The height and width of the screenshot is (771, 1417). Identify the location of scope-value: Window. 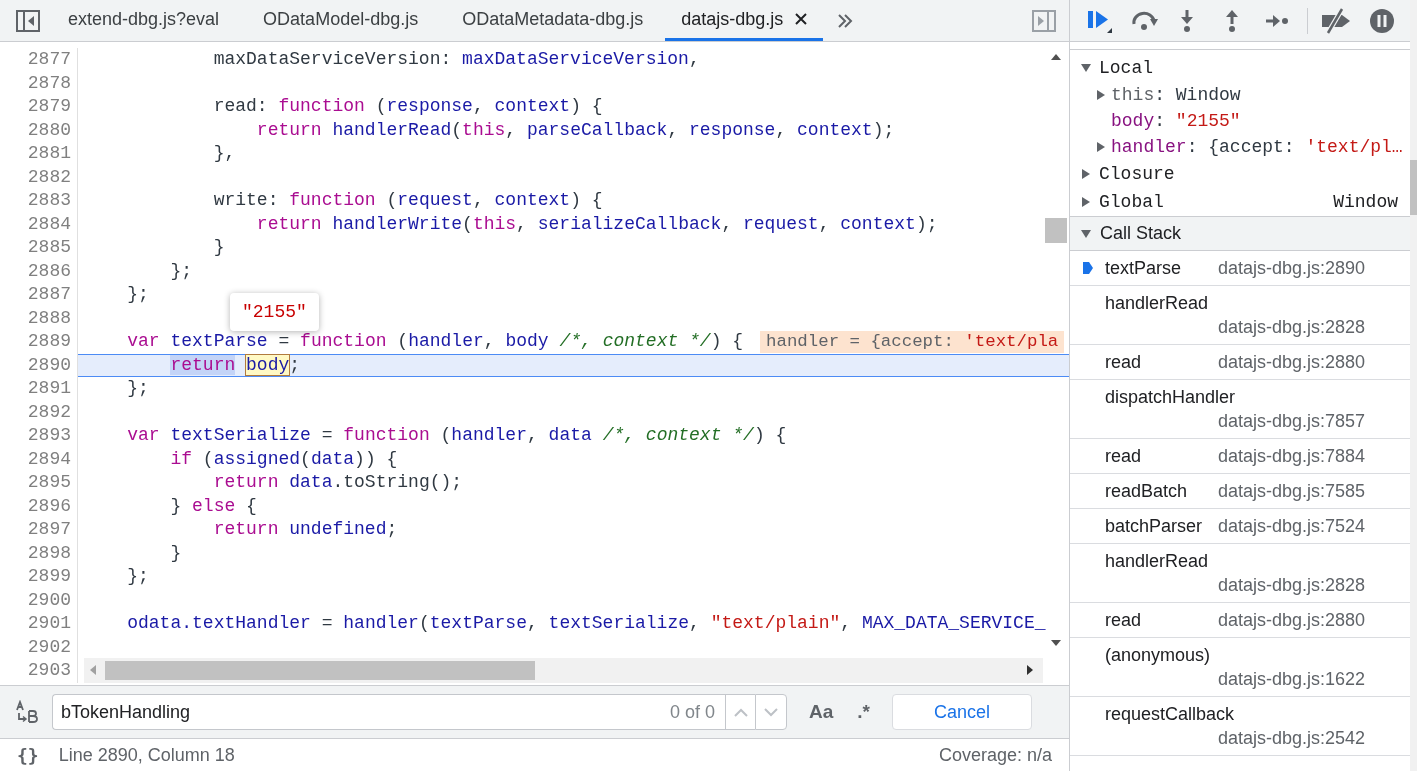
(1365, 202).